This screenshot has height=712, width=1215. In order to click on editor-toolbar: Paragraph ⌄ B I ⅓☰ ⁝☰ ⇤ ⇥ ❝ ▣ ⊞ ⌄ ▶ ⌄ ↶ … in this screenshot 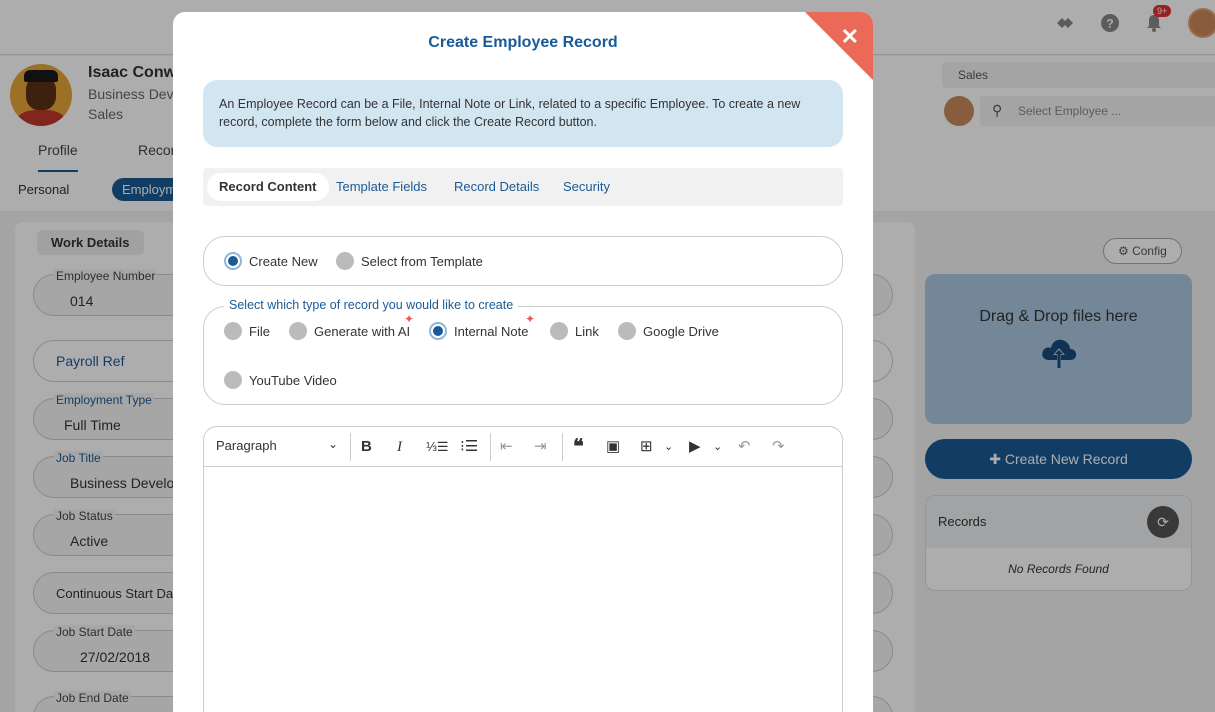, I will do `click(523, 447)`.